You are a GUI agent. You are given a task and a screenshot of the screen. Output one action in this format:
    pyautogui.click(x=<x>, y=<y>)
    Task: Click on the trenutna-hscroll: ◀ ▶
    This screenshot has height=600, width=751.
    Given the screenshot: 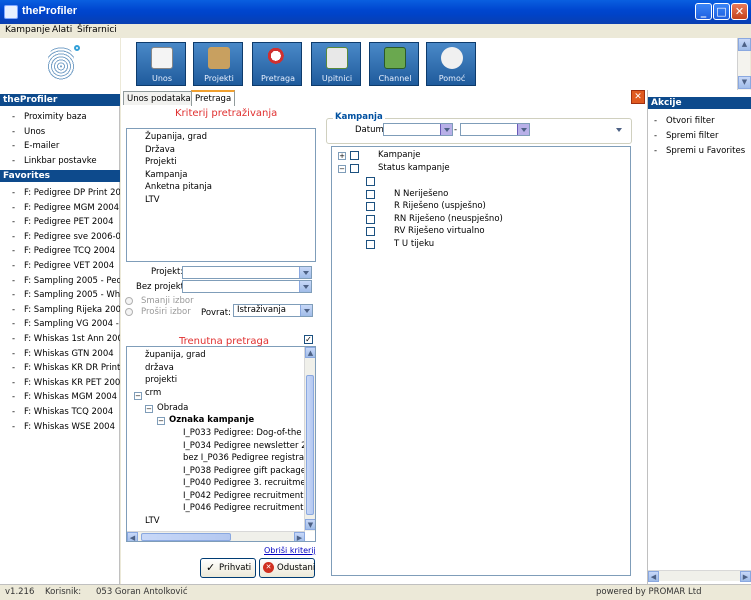 What is the action you would take?
    pyautogui.click(x=216, y=536)
    